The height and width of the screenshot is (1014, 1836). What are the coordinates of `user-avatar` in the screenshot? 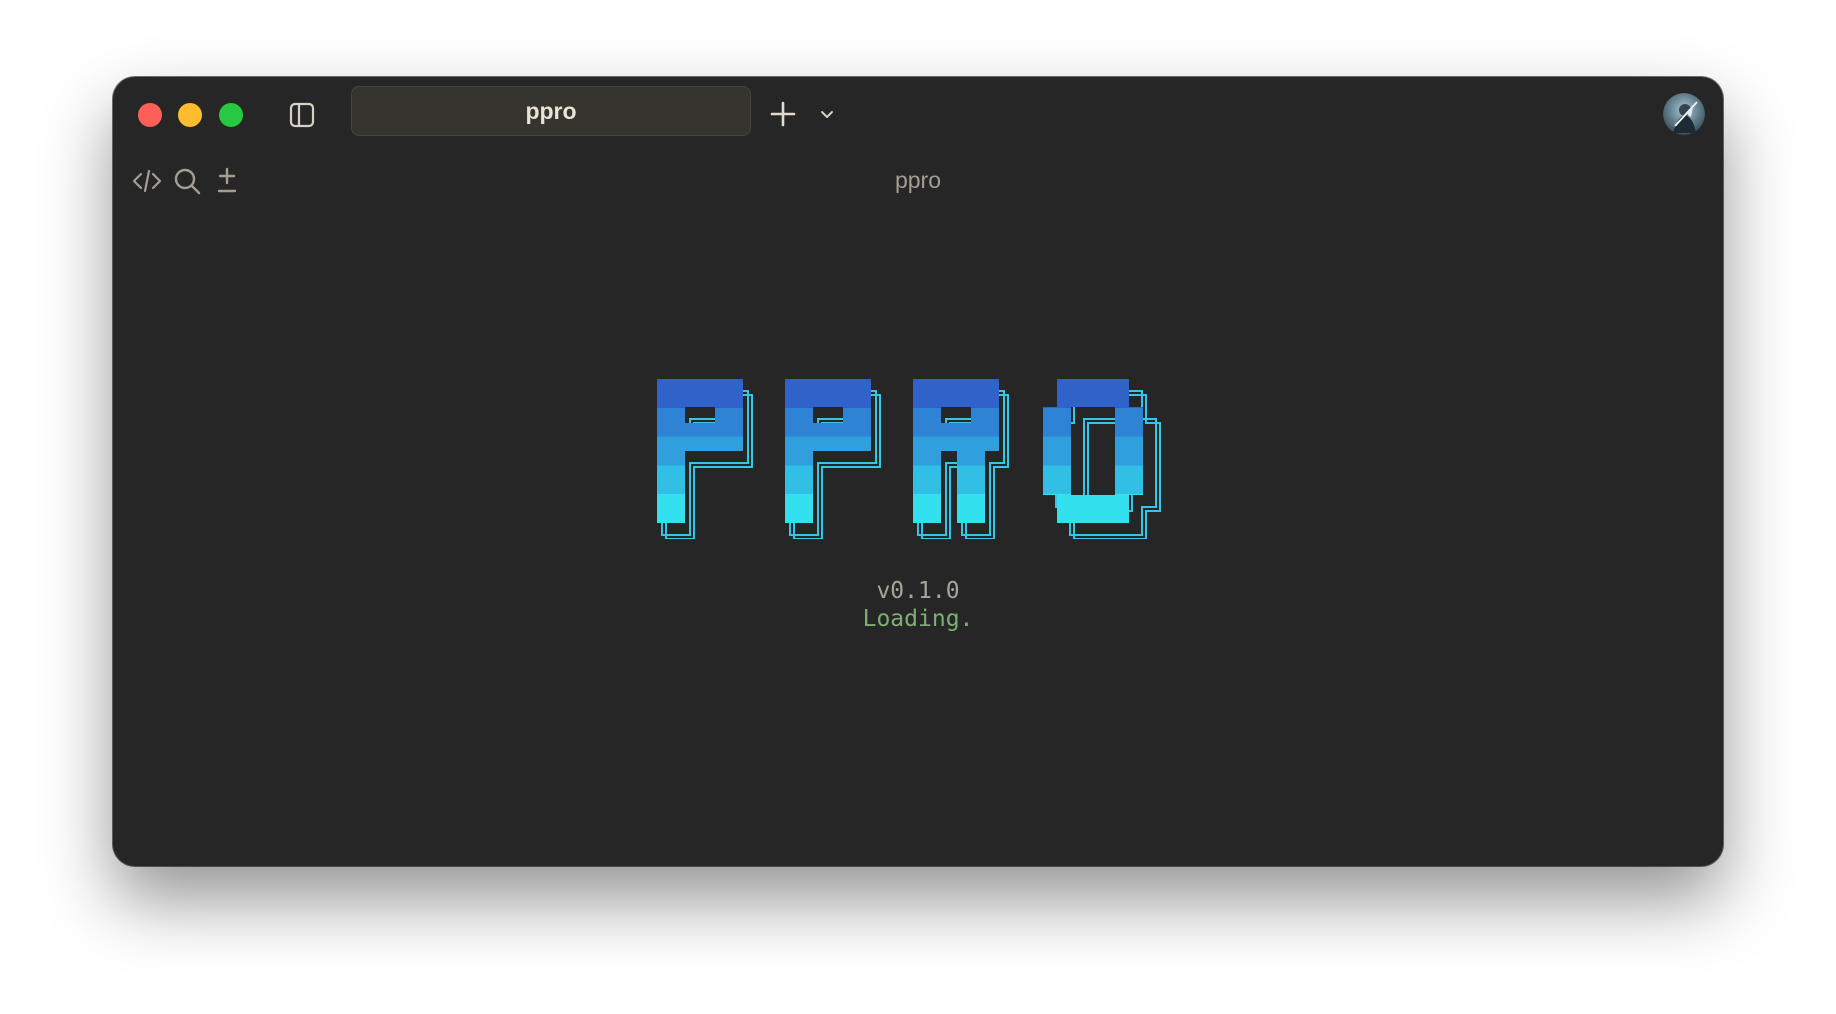 It's located at (1684, 114).